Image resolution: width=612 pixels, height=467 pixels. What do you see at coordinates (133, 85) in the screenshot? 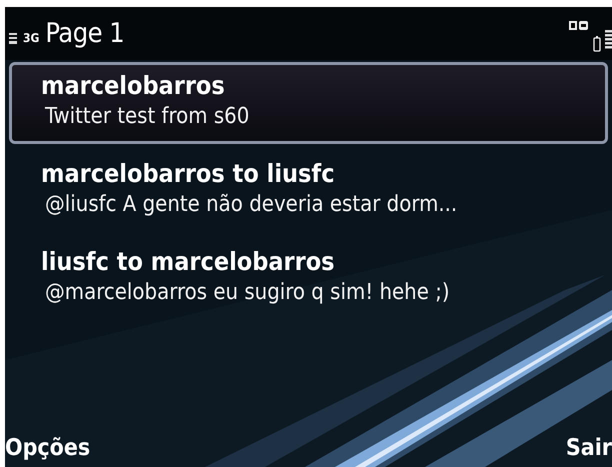
I see `message-title: marcelobarros` at bounding box center [133, 85].